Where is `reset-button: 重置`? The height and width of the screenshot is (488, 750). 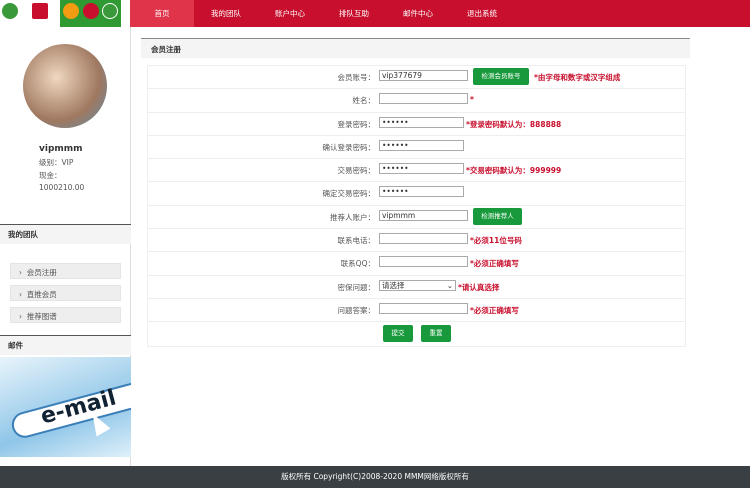 reset-button: 重置 is located at coordinates (436, 334).